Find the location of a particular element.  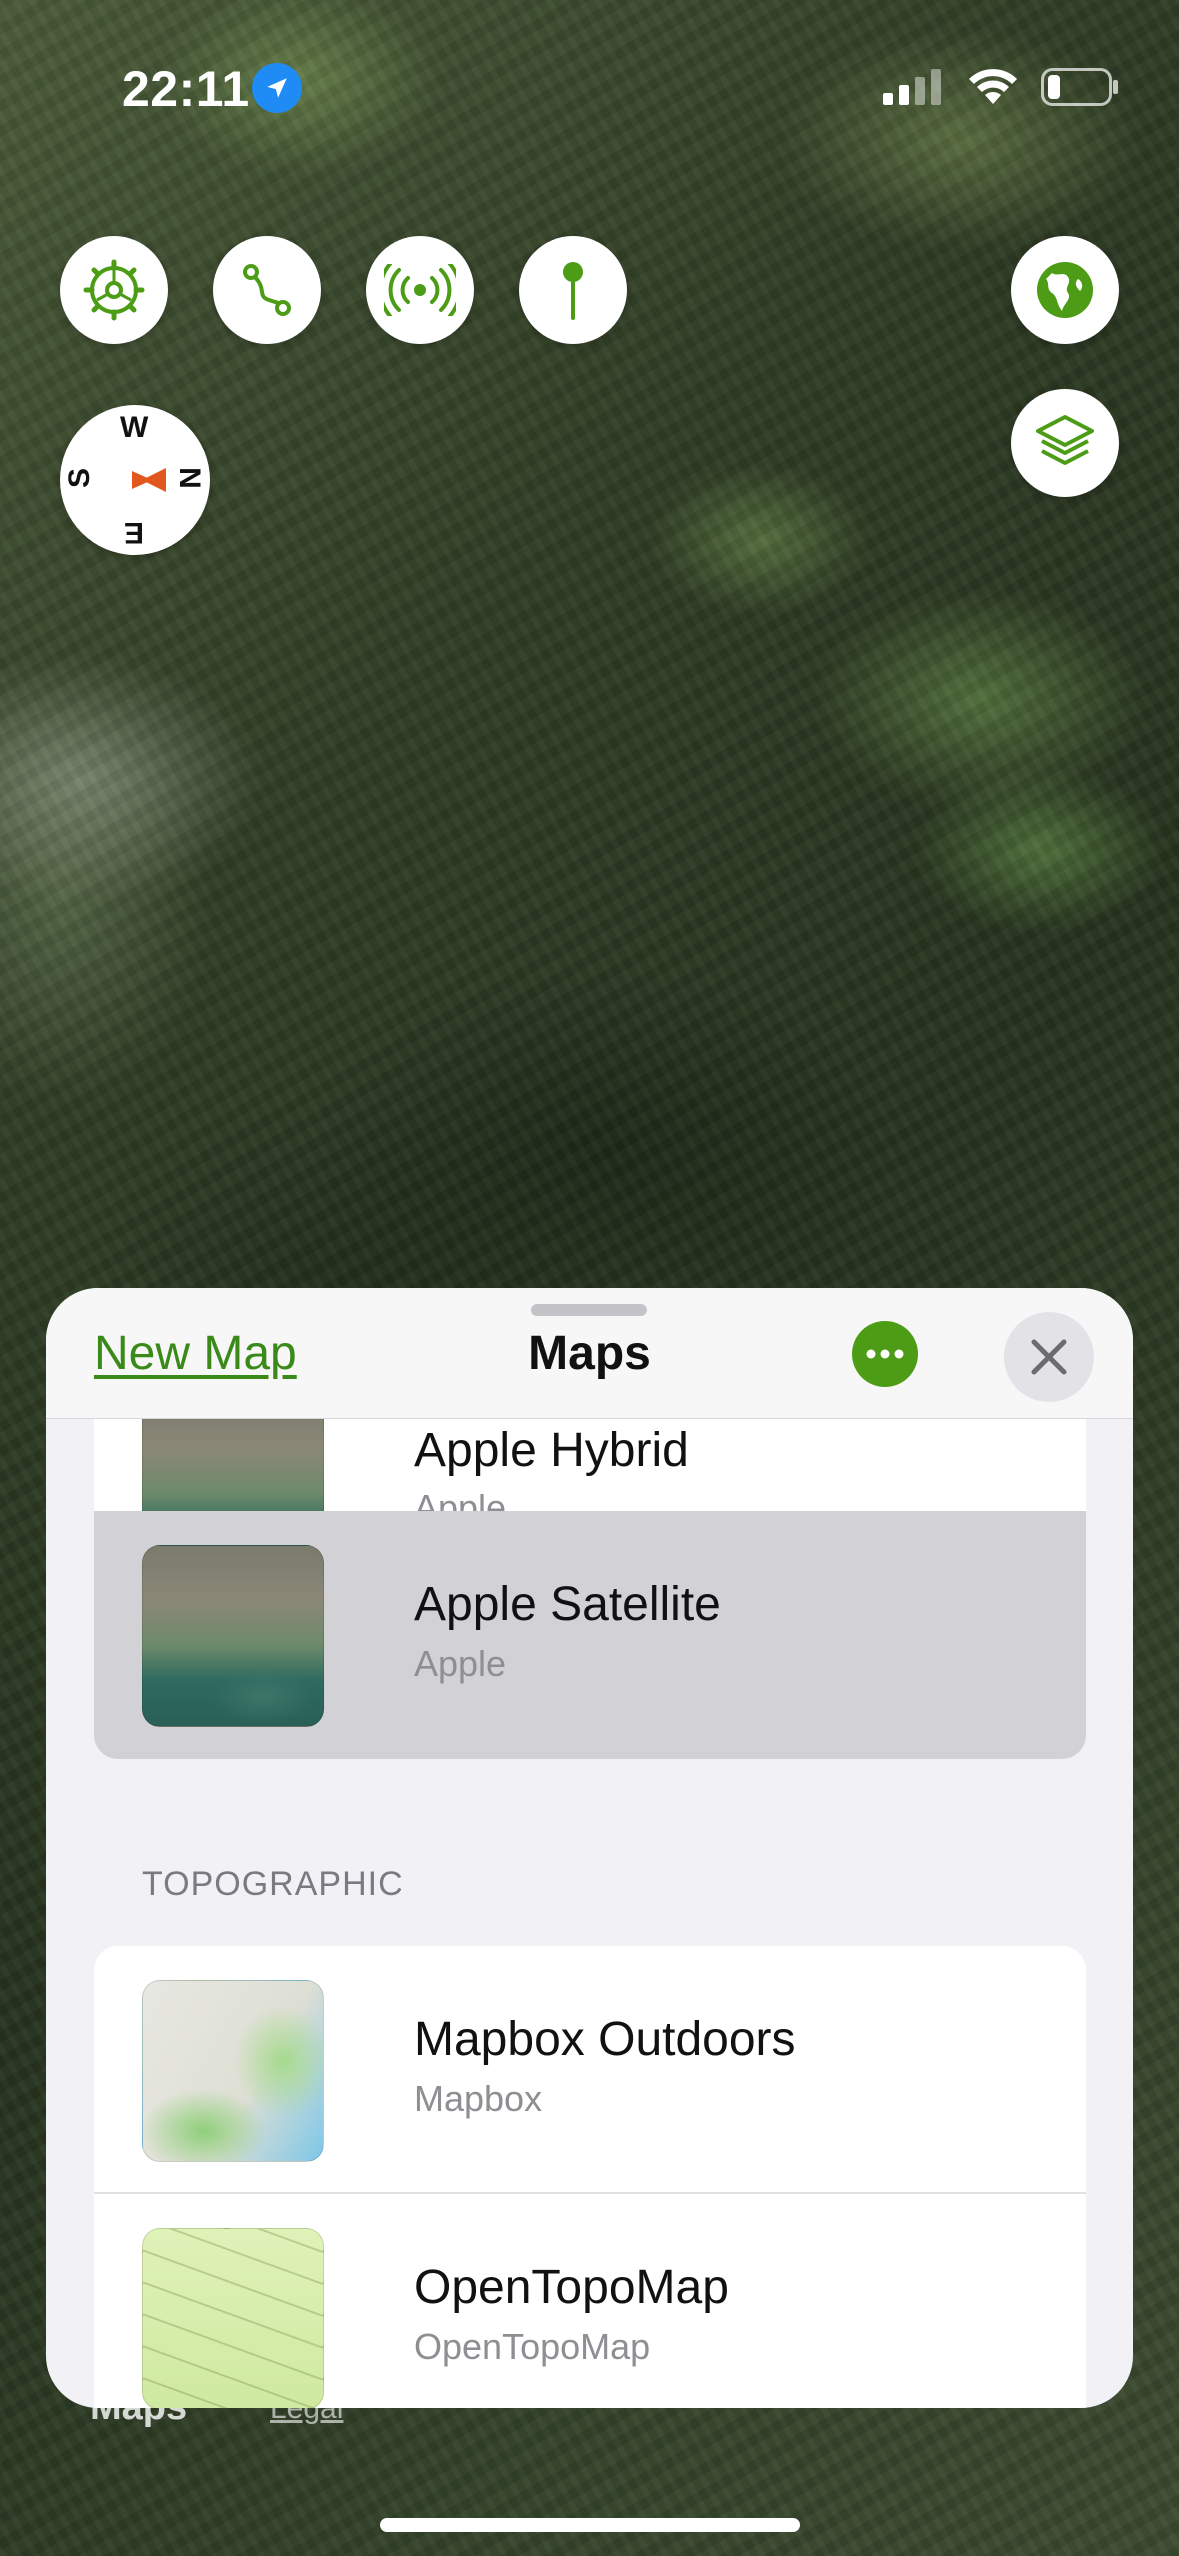

row-title: Apple Satellite is located at coordinates (567, 1604).